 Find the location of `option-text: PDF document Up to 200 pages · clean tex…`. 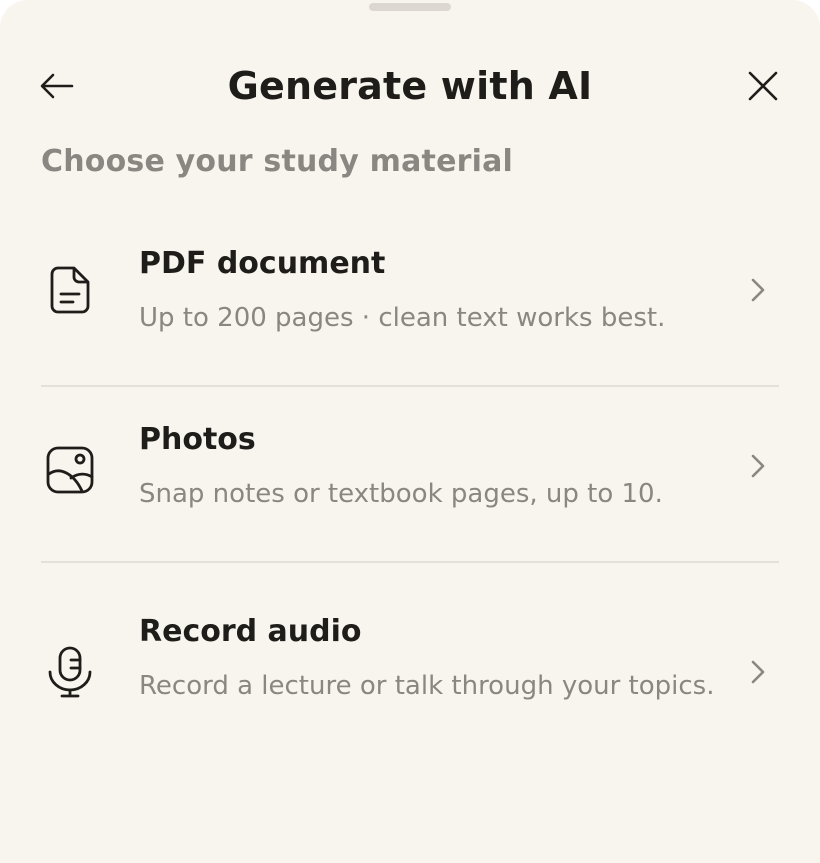

option-text: PDF document Up to 200 pages · clean tex… is located at coordinates (429, 291).